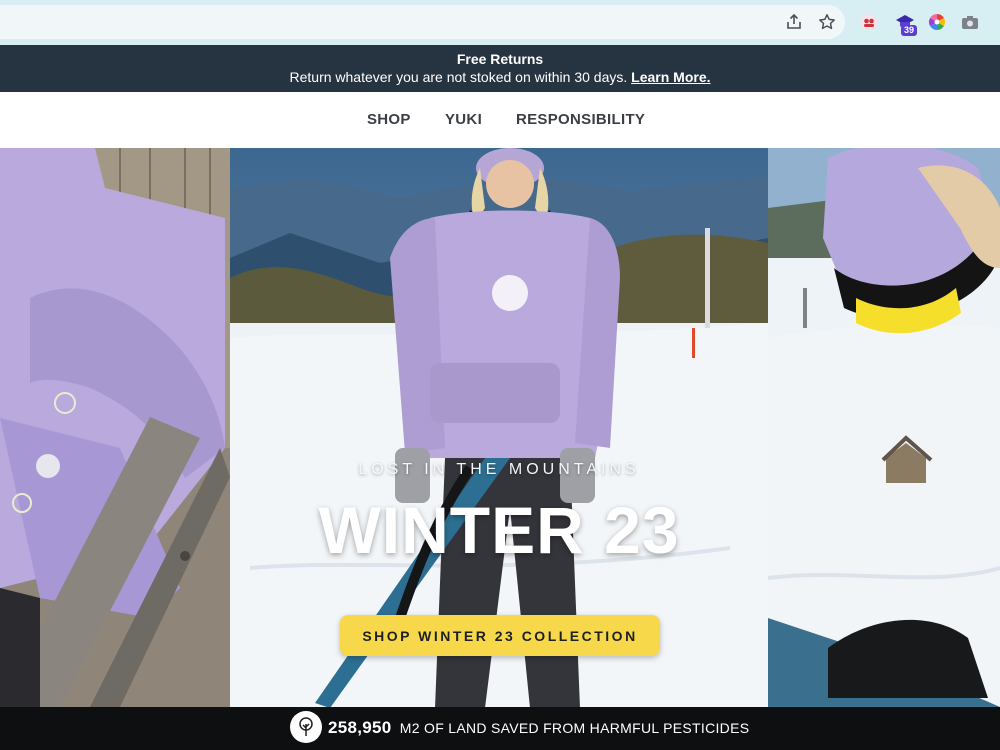 This screenshot has width=1000, height=750. I want to click on learn-more-link: Learn More., so click(670, 77).